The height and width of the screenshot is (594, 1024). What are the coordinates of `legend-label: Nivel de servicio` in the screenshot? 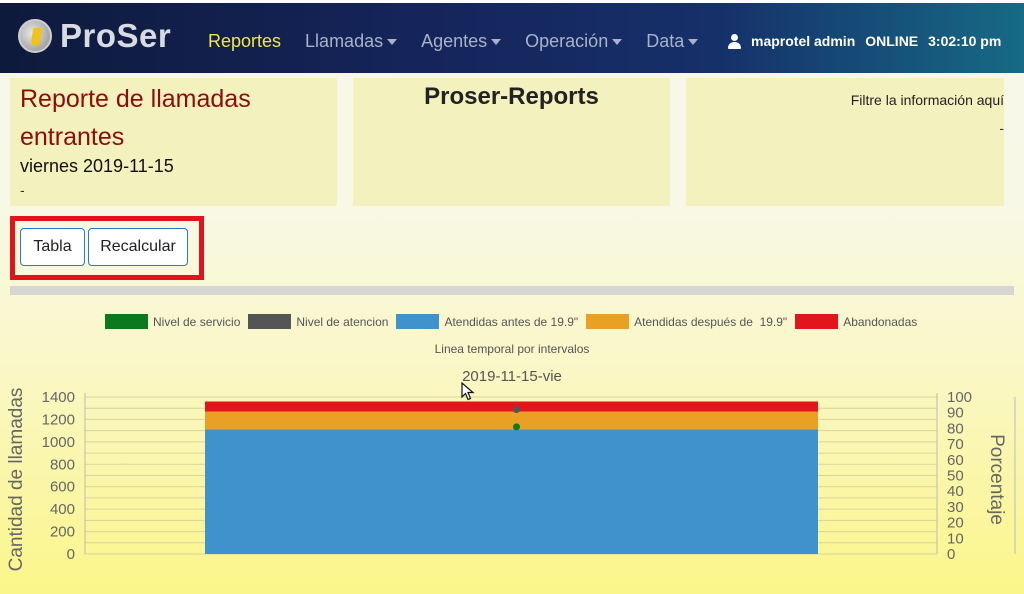 It's located at (197, 321).